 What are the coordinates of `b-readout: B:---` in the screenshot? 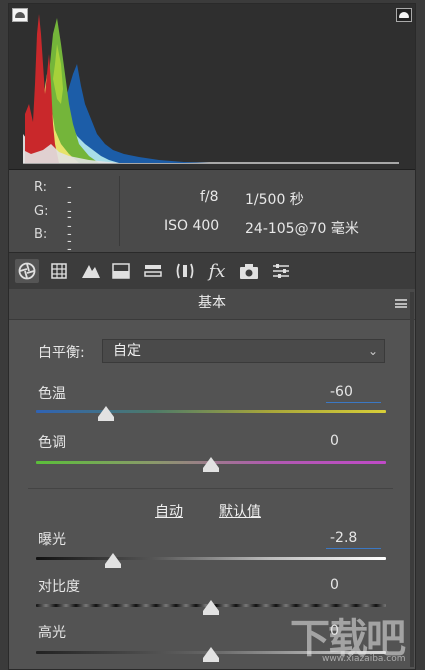 It's located at (53, 249).